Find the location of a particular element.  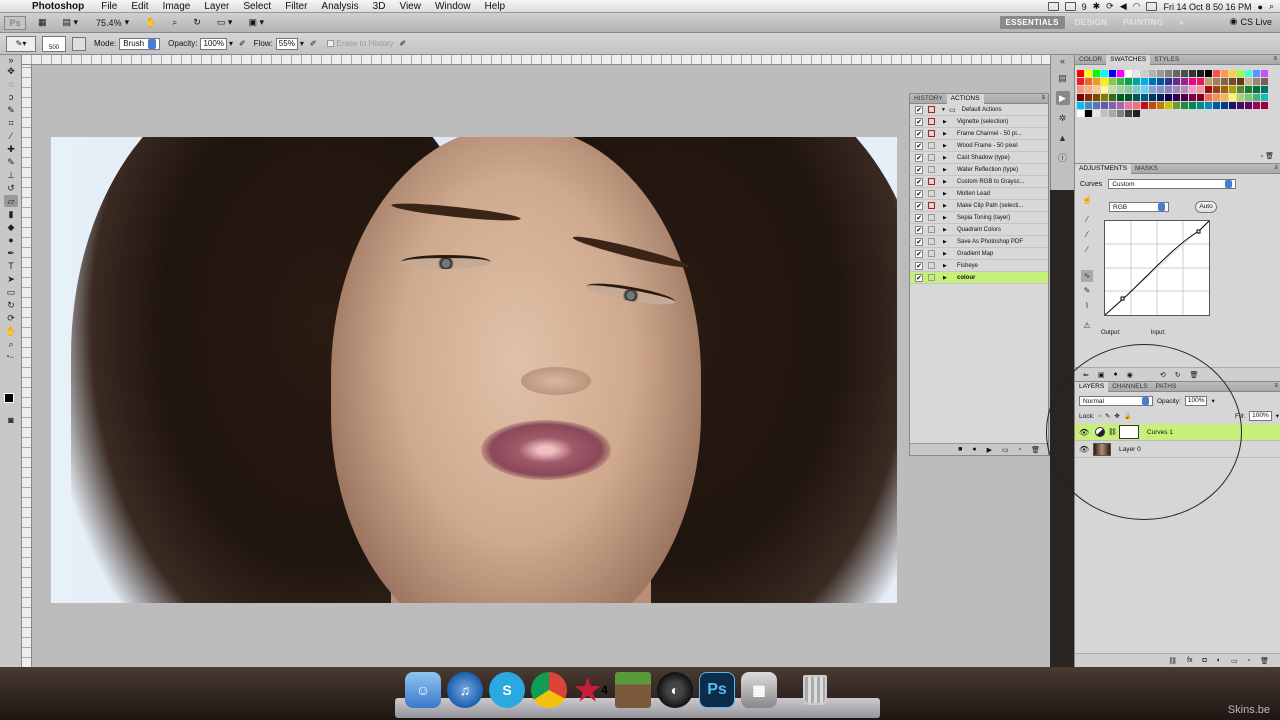

reset-icon: ↻ is located at coordinates (1178, 375).